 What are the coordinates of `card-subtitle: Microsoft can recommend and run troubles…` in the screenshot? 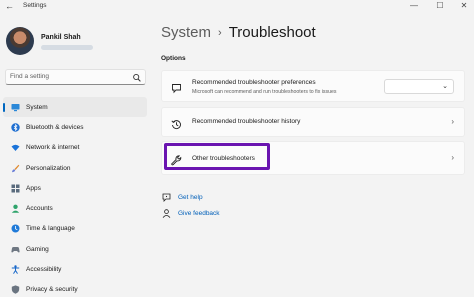 It's located at (264, 92).